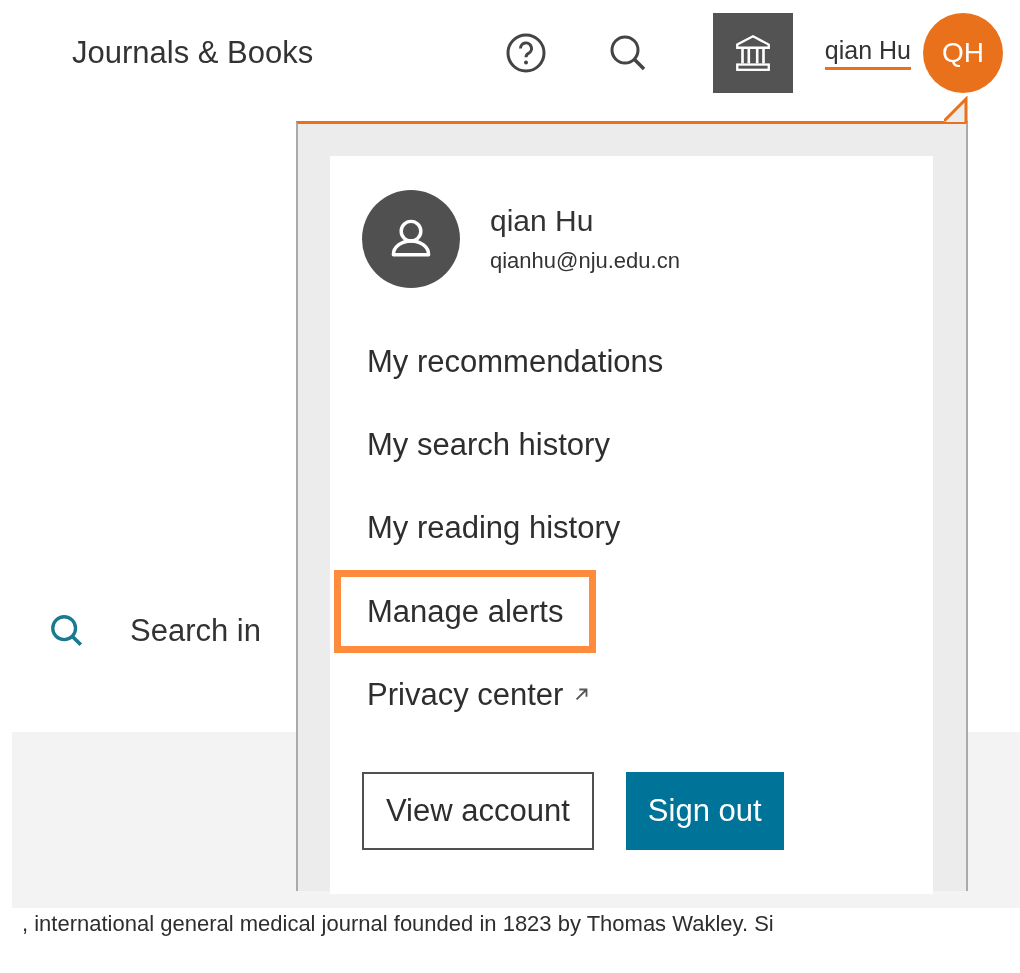  What do you see at coordinates (488, 445) in the screenshot?
I see `menu-item: My search history` at bounding box center [488, 445].